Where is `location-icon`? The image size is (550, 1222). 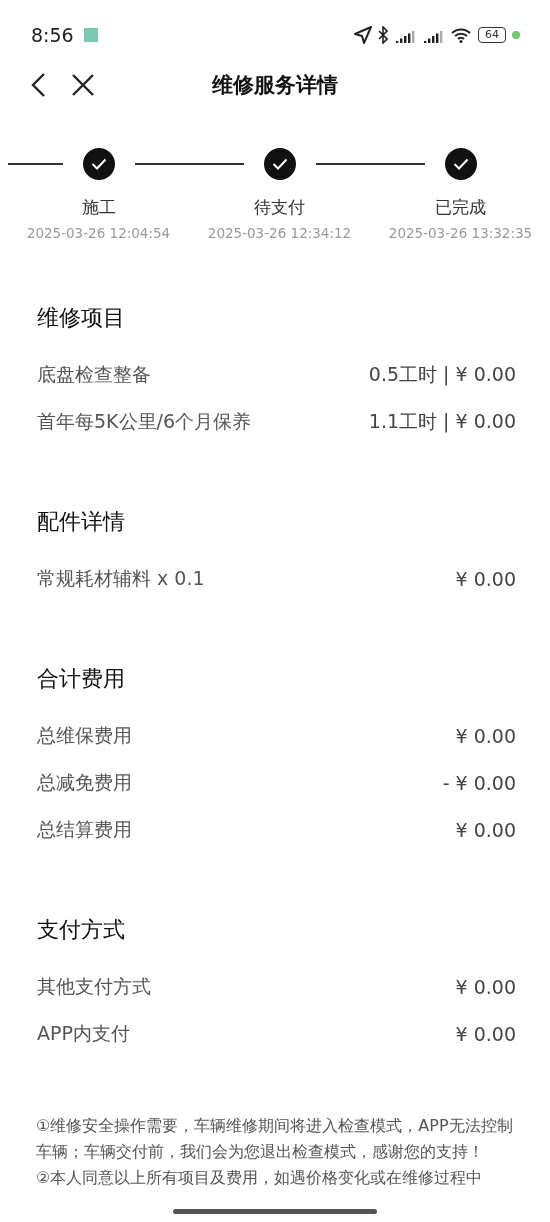 location-icon is located at coordinates (363, 35).